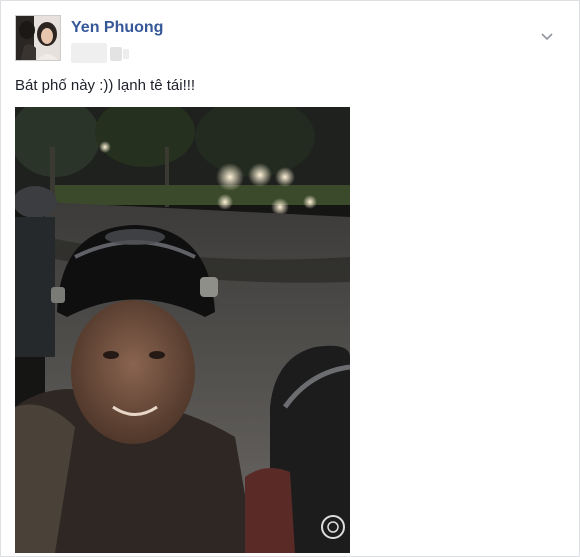 This screenshot has height=557, width=580. Describe the element at coordinates (117, 28) in the screenshot. I see `author-name-link: Yen Phuong` at that location.